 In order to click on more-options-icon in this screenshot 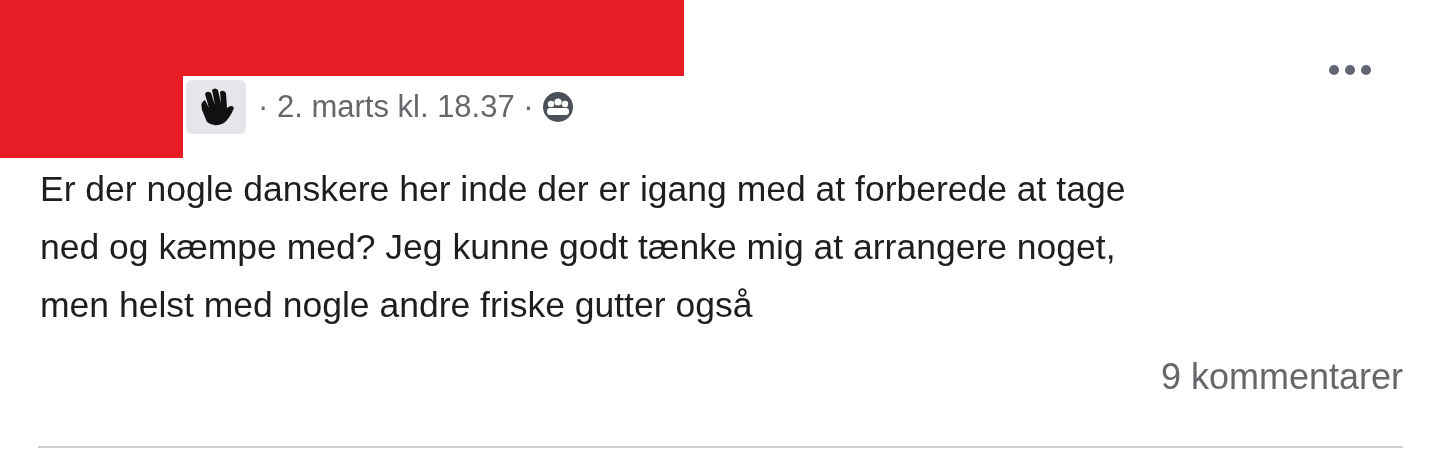, I will do `click(1350, 70)`.